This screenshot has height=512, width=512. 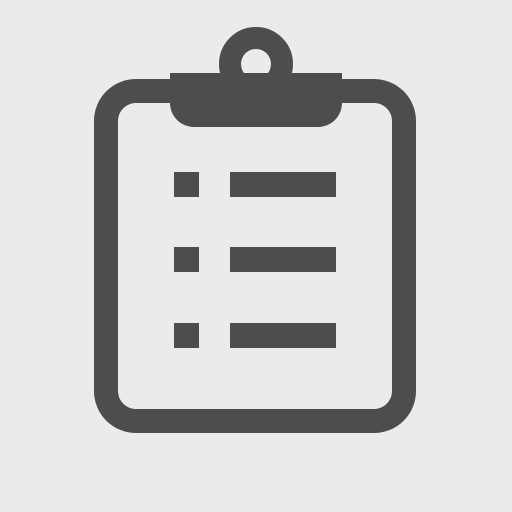 What do you see at coordinates (256, 100) in the screenshot?
I see `clip-body` at bounding box center [256, 100].